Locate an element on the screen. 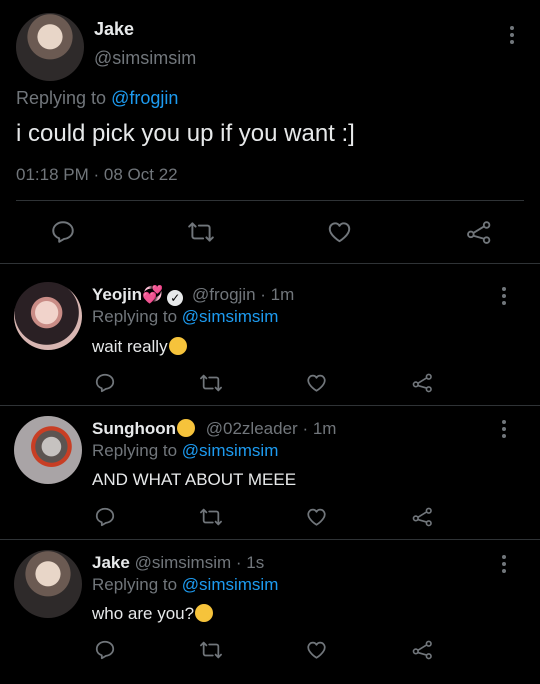 The width and height of the screenshot is (540, 684). reply-text: AND WHAT ABOUT MEEE is located at coordinates (194, 479).